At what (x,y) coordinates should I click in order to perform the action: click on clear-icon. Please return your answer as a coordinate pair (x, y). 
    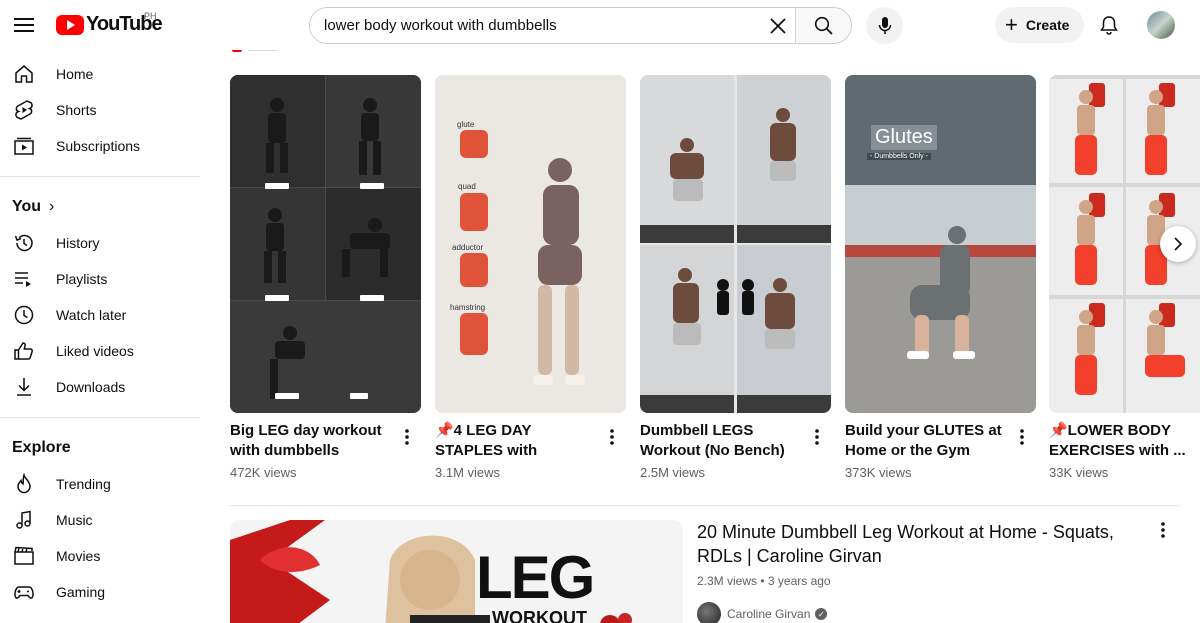
    Looking at the image, I should click on (778, 25).